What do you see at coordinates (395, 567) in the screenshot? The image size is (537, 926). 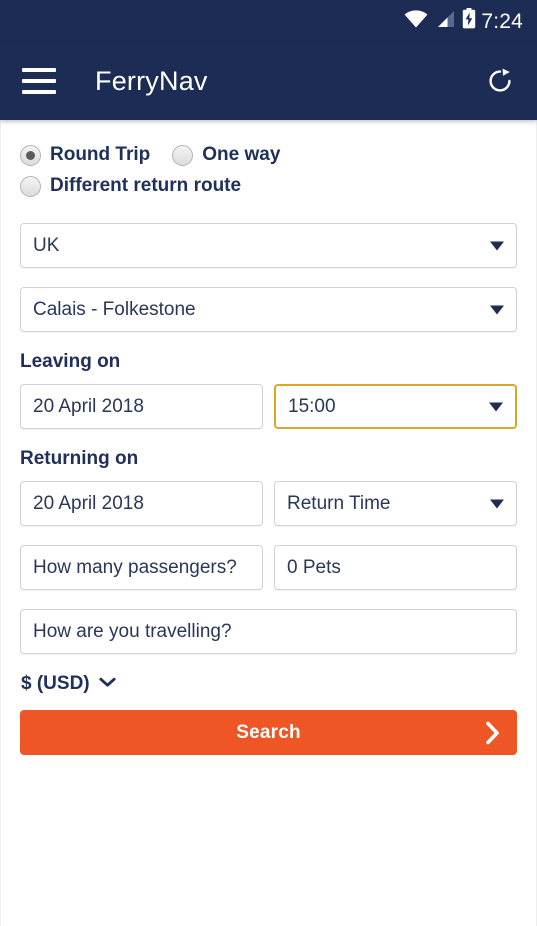 I see `pets-select: 0 Pets` at bounding box center [395, 567].